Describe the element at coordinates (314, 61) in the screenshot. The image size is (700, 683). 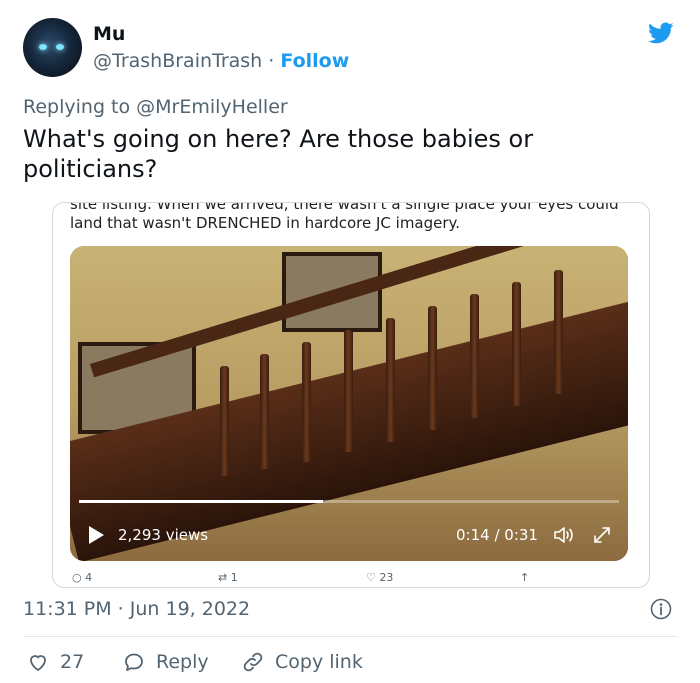
I see `follow-button: Follow` at that location.